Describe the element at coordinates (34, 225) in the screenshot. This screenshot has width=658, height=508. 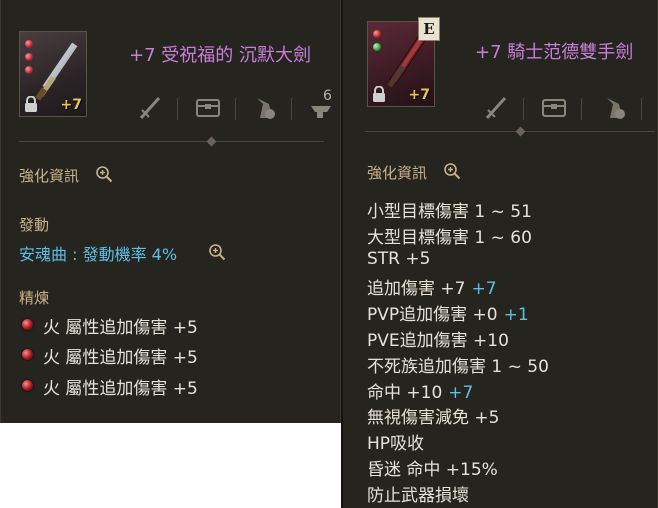
I see `activation-label: 發動` at that location.